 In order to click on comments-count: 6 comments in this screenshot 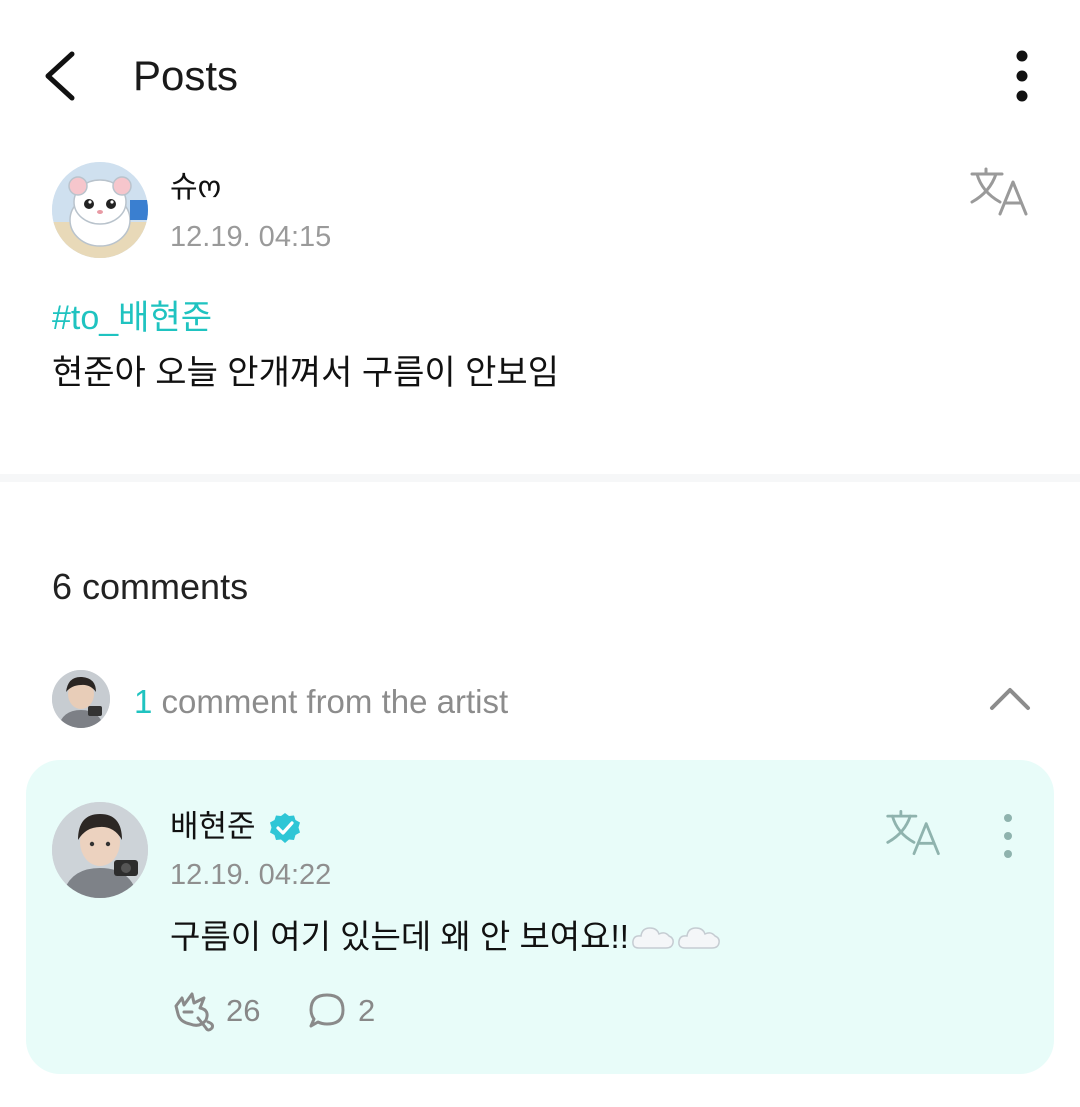, I will do `click(150, 586)`.